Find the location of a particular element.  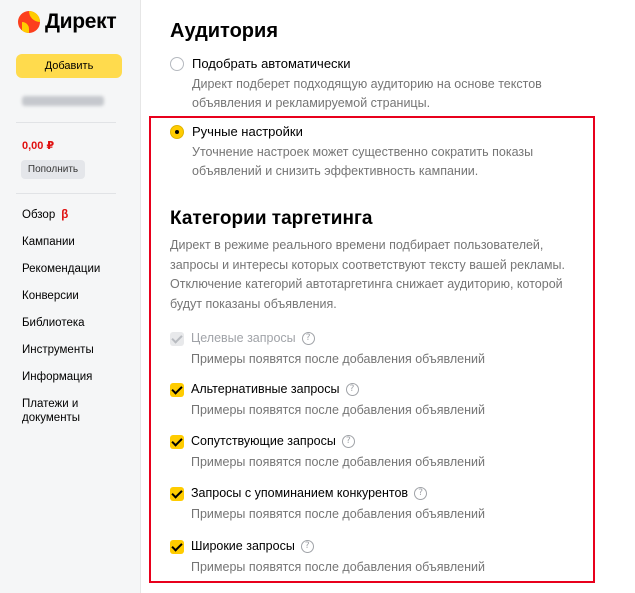

category-label: Широкие запросы? is located at coordinates (252, 546).